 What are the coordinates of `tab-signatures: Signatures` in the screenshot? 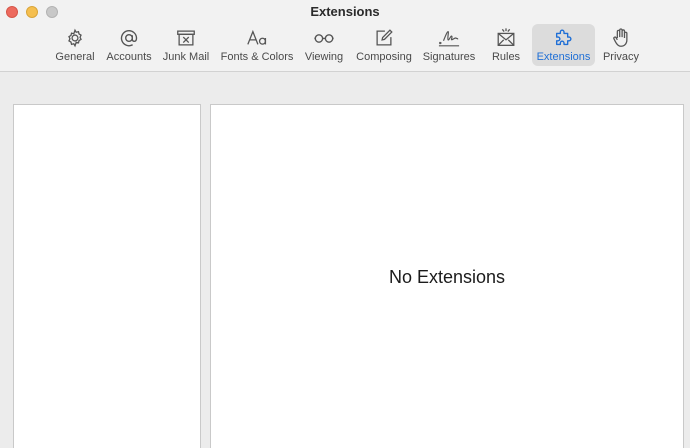 It's located at (449, 45).